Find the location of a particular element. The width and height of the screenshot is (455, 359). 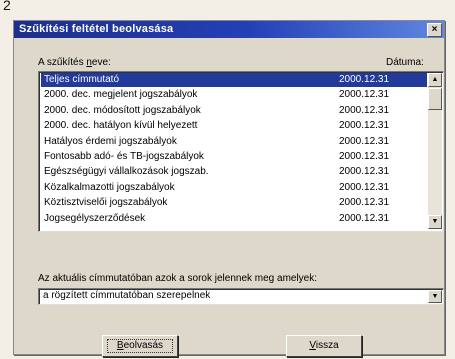

scroll-thumb is located at coordinates (435, 99).